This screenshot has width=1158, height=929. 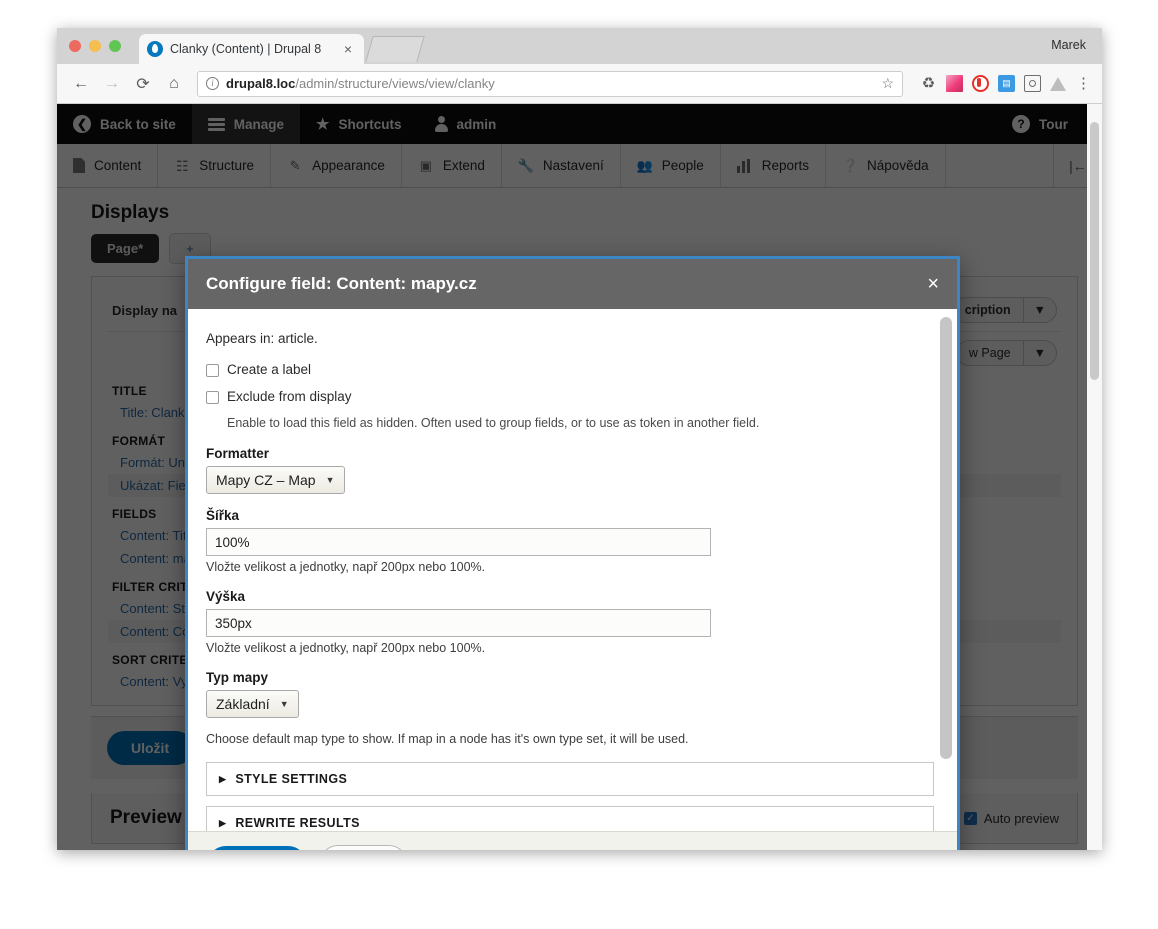 I want to click on window-controls, so click(x=95, y=46).